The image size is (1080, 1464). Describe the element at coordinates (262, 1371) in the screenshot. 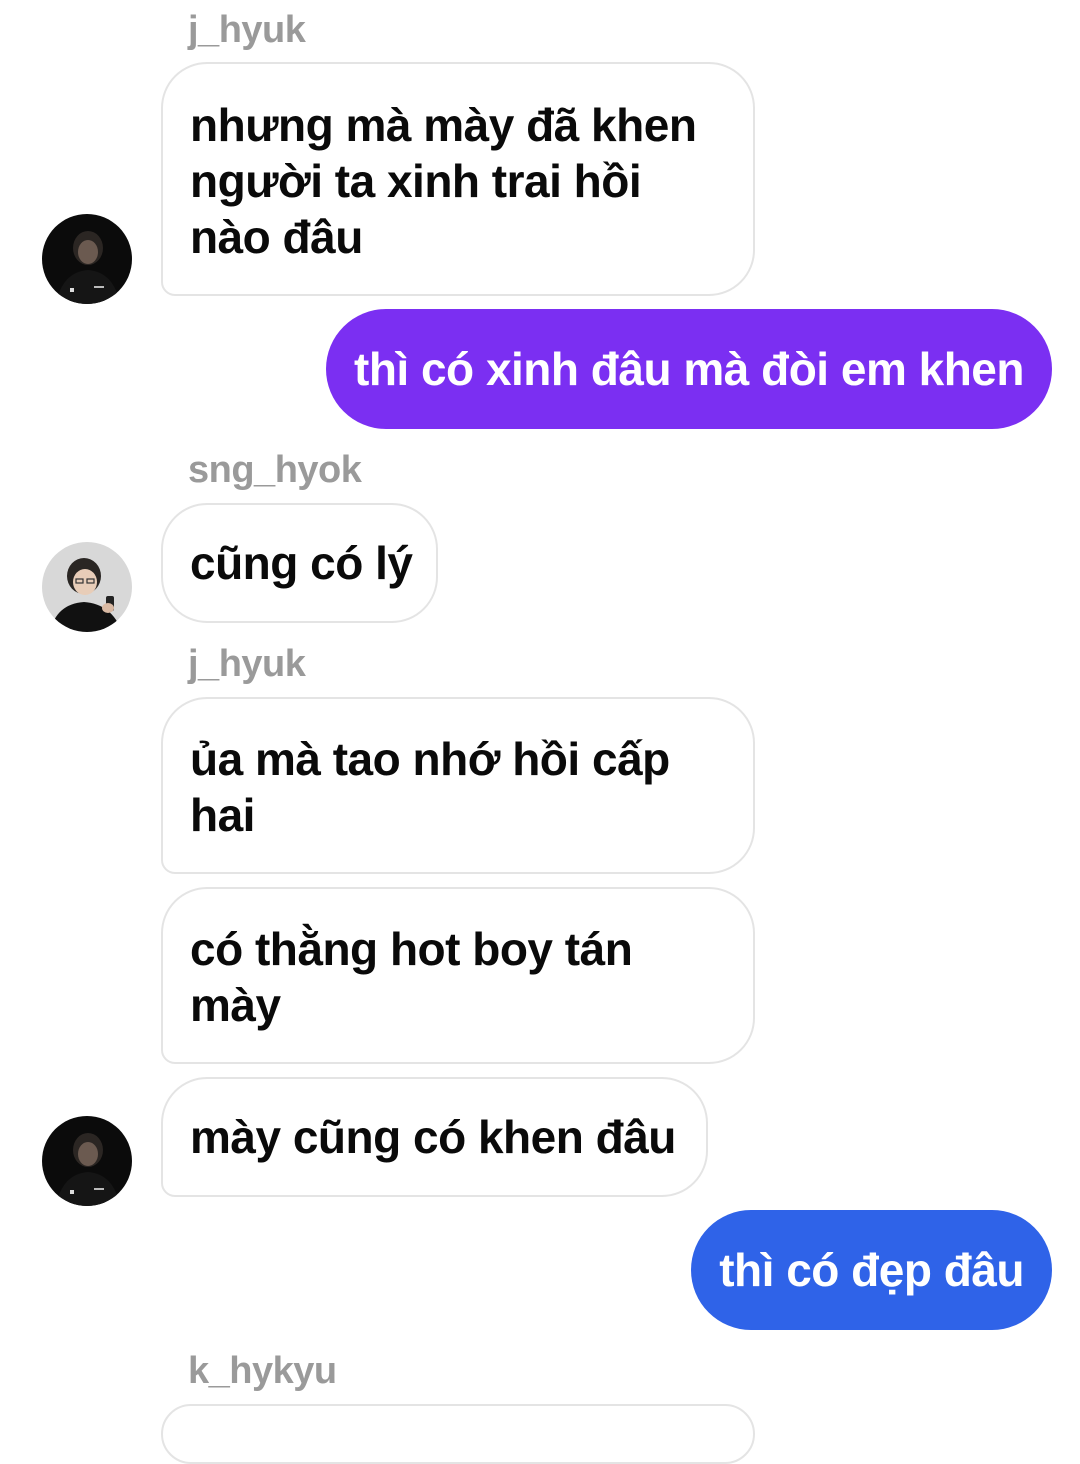

I see `sender-name: k_hykyu` at that location.